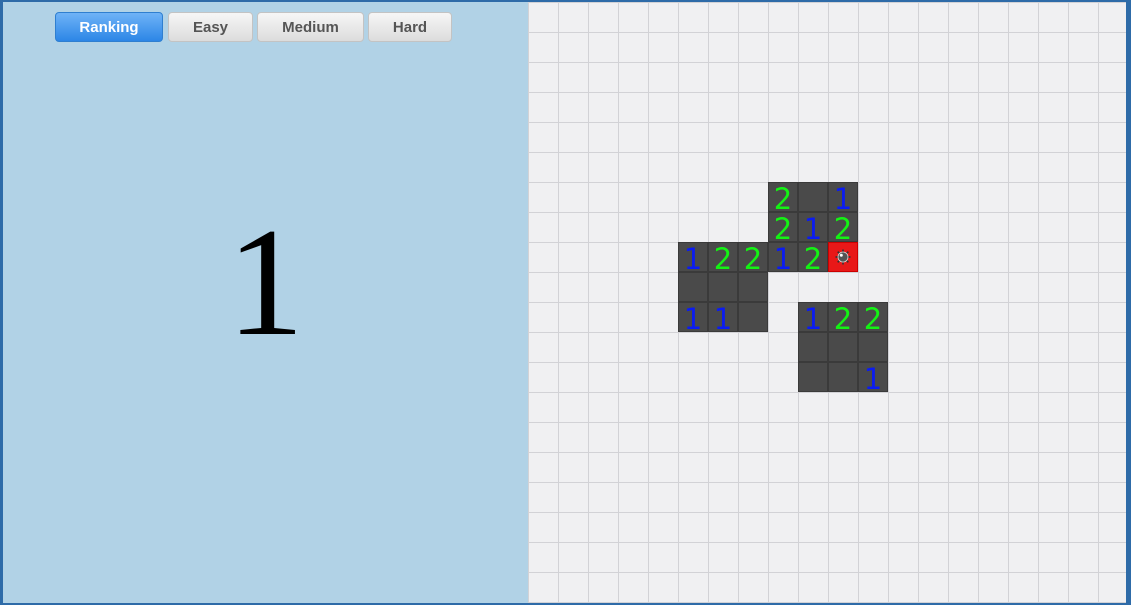 The width and height of the screenshot is (1131, 605). What do you see at coordinates (109, 27) in the screenshot?
I see `tab-ranking: Ranking` at bounding box center [109, 27].